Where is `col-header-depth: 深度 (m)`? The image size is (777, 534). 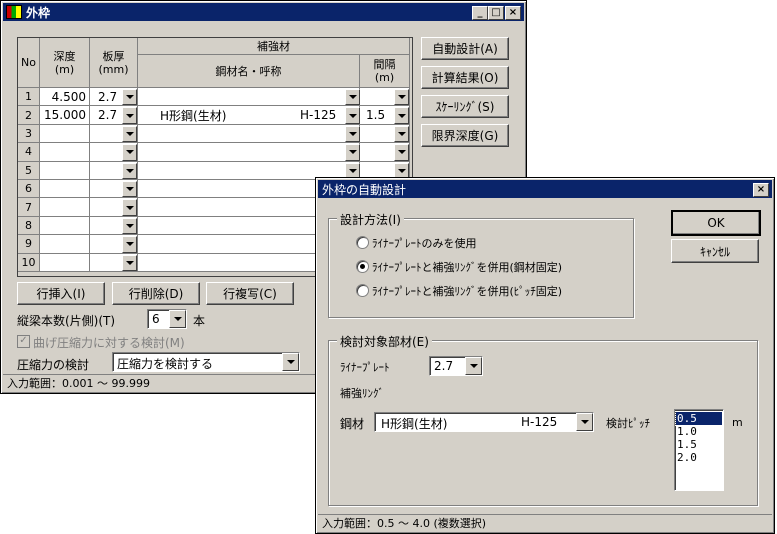 col-header-depth: 深度 (m) is located at coordinates (65, 63).